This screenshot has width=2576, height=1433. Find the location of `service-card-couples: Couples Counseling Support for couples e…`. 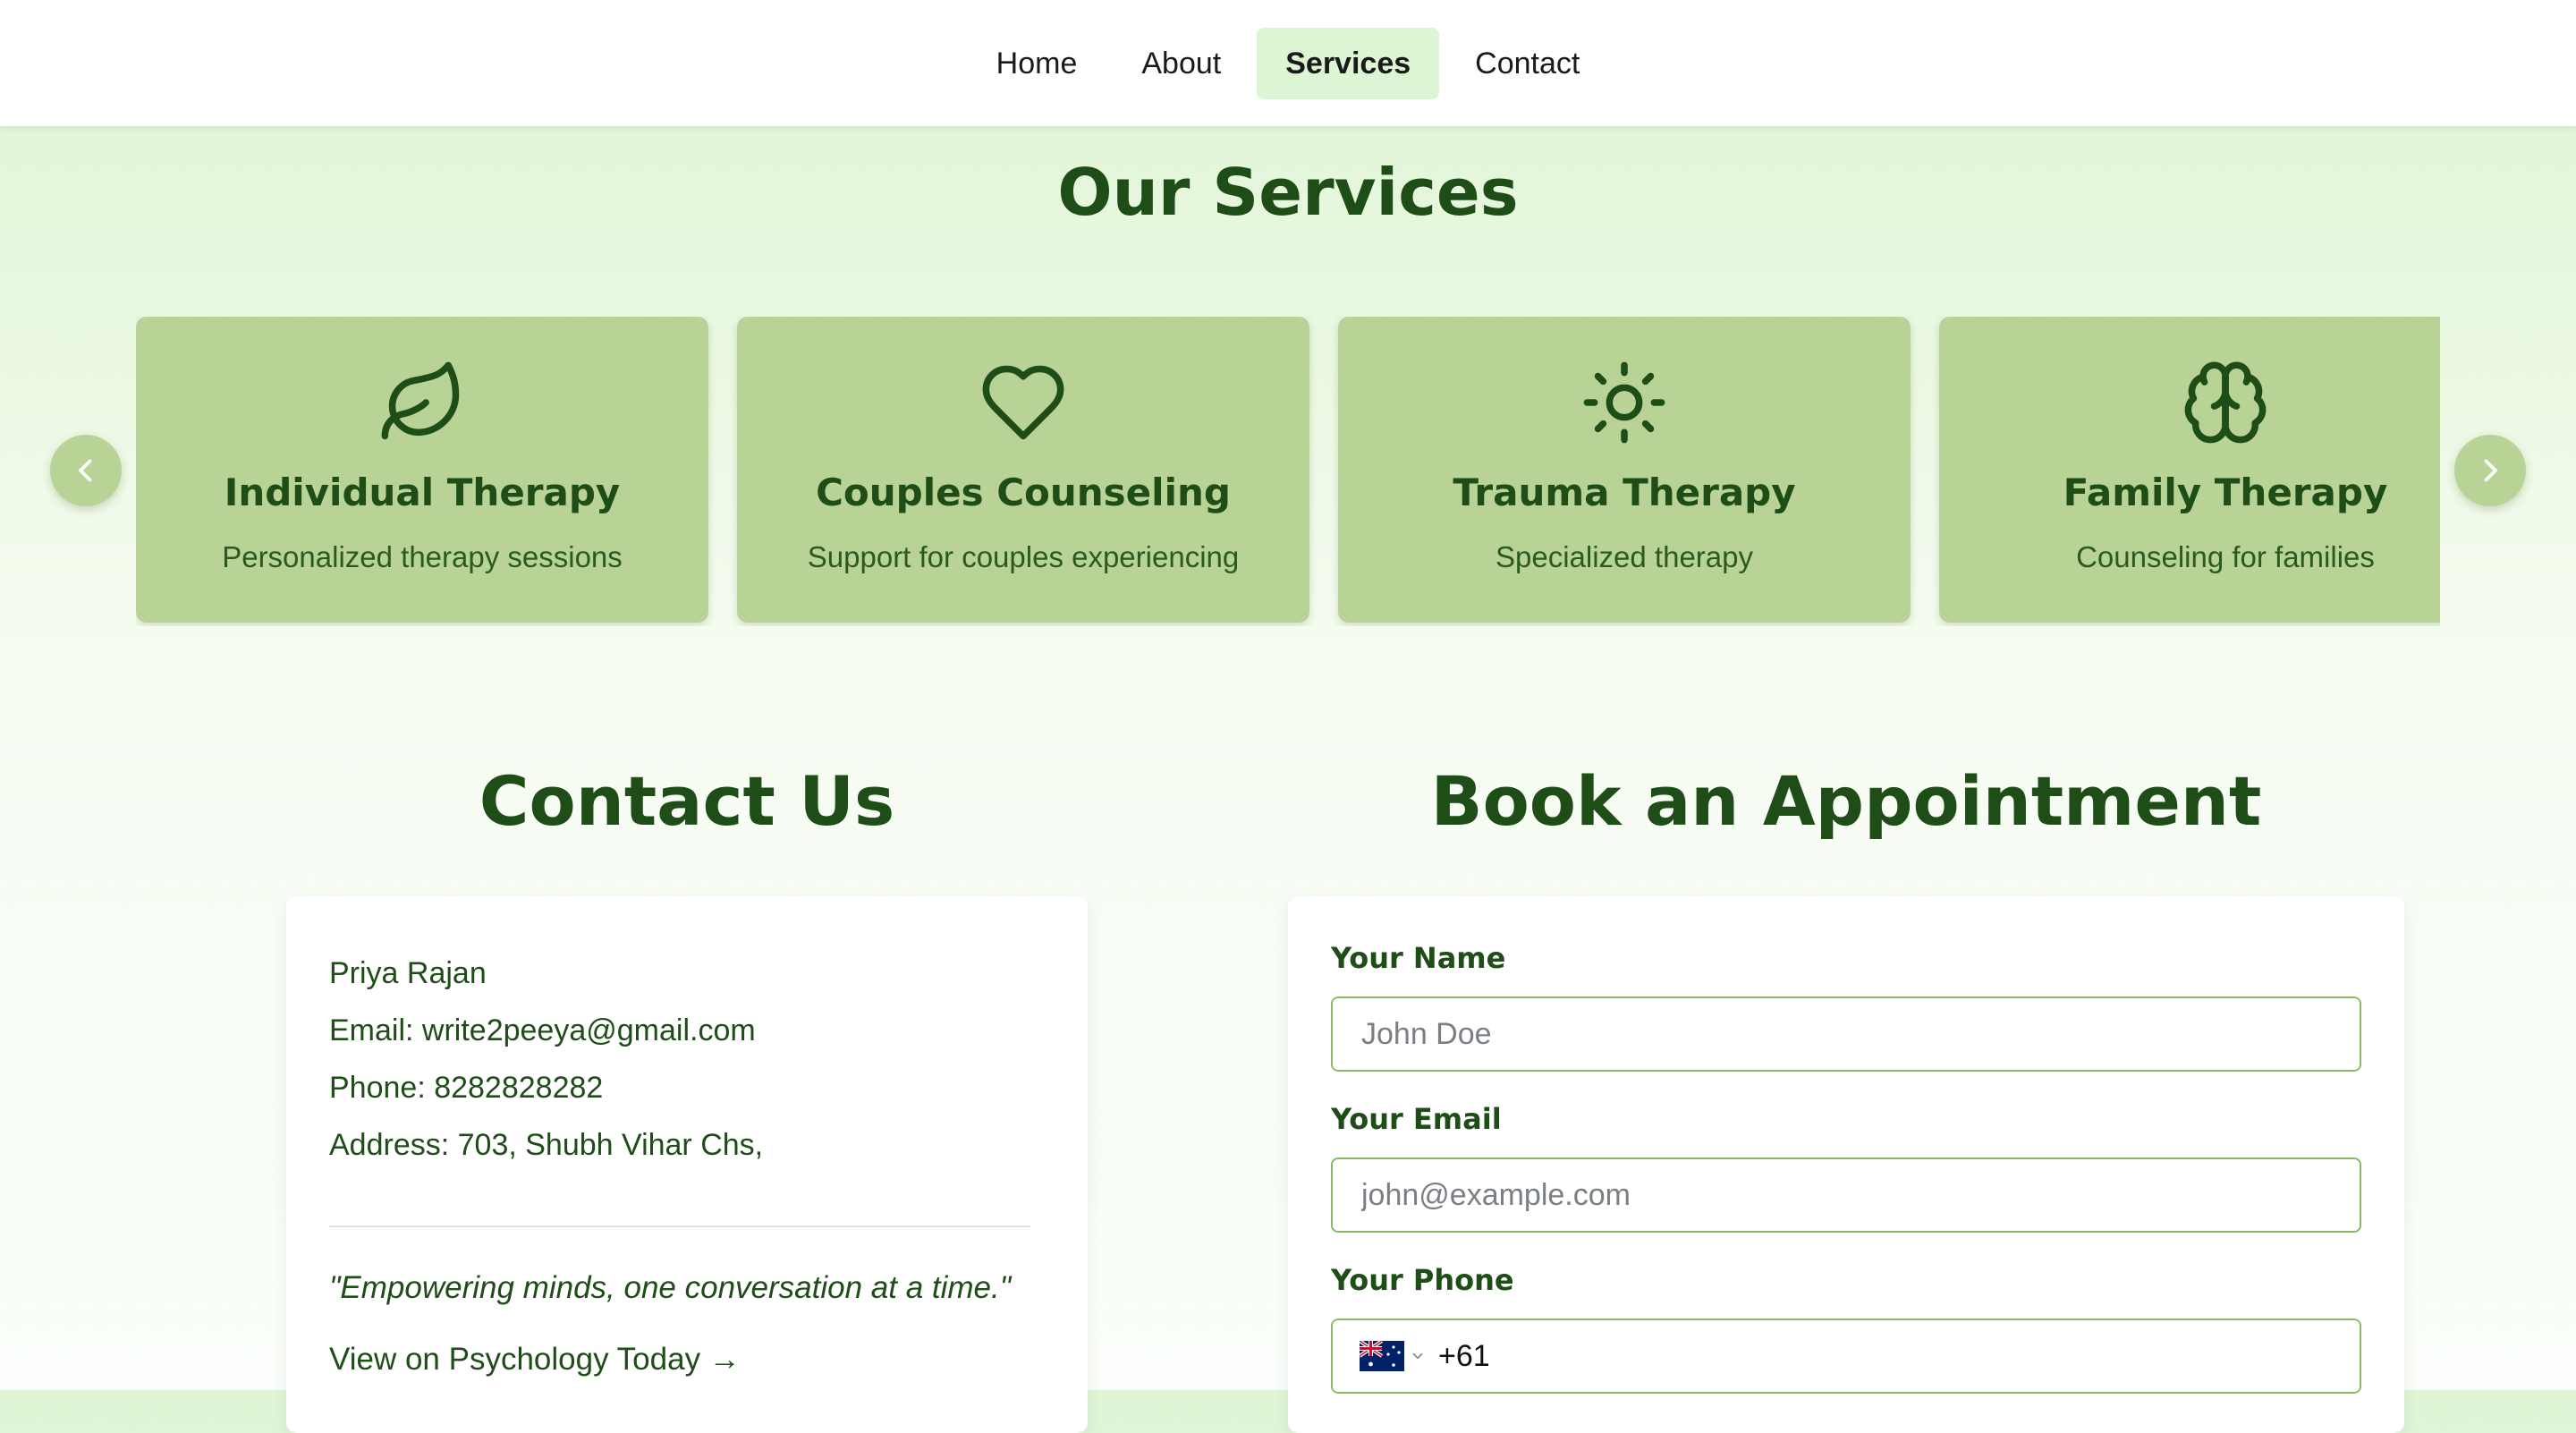

service-card-couples: Couples Counseling Support for couples e… is located at coordinates (1023, 470).